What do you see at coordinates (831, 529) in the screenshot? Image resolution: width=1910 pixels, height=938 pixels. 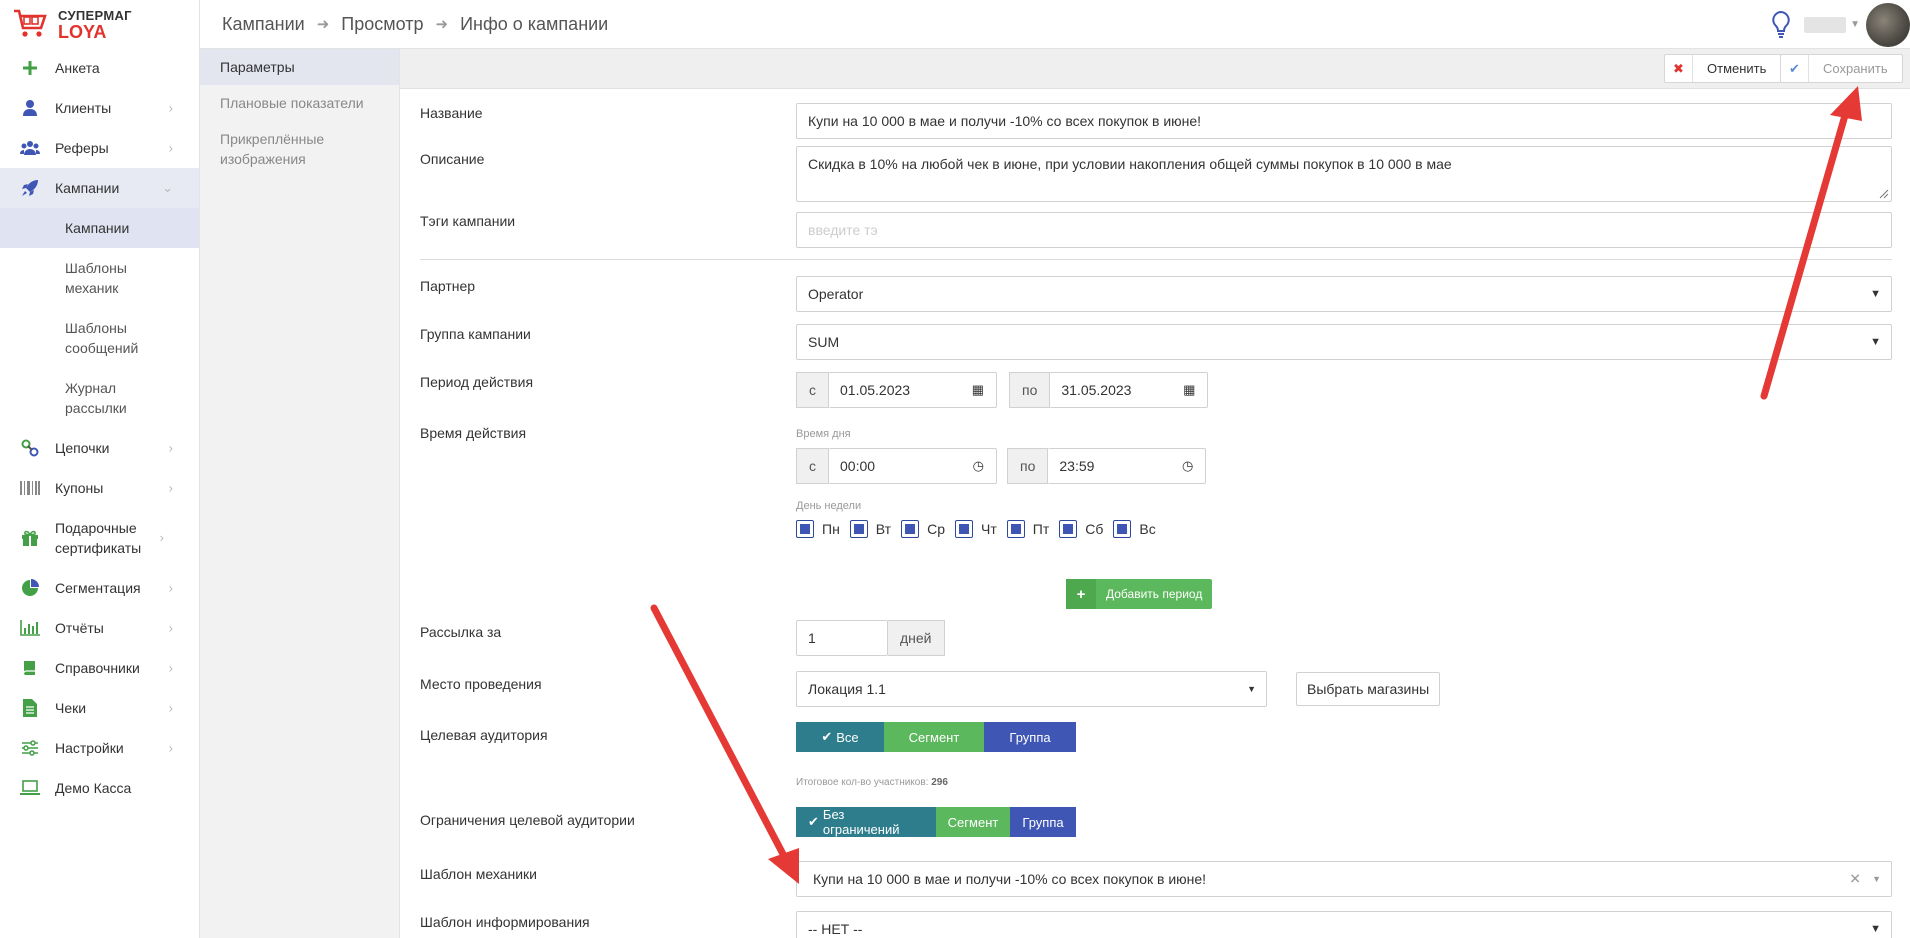 I see `weekday-text: Пн` at bounding box center [831, 529].